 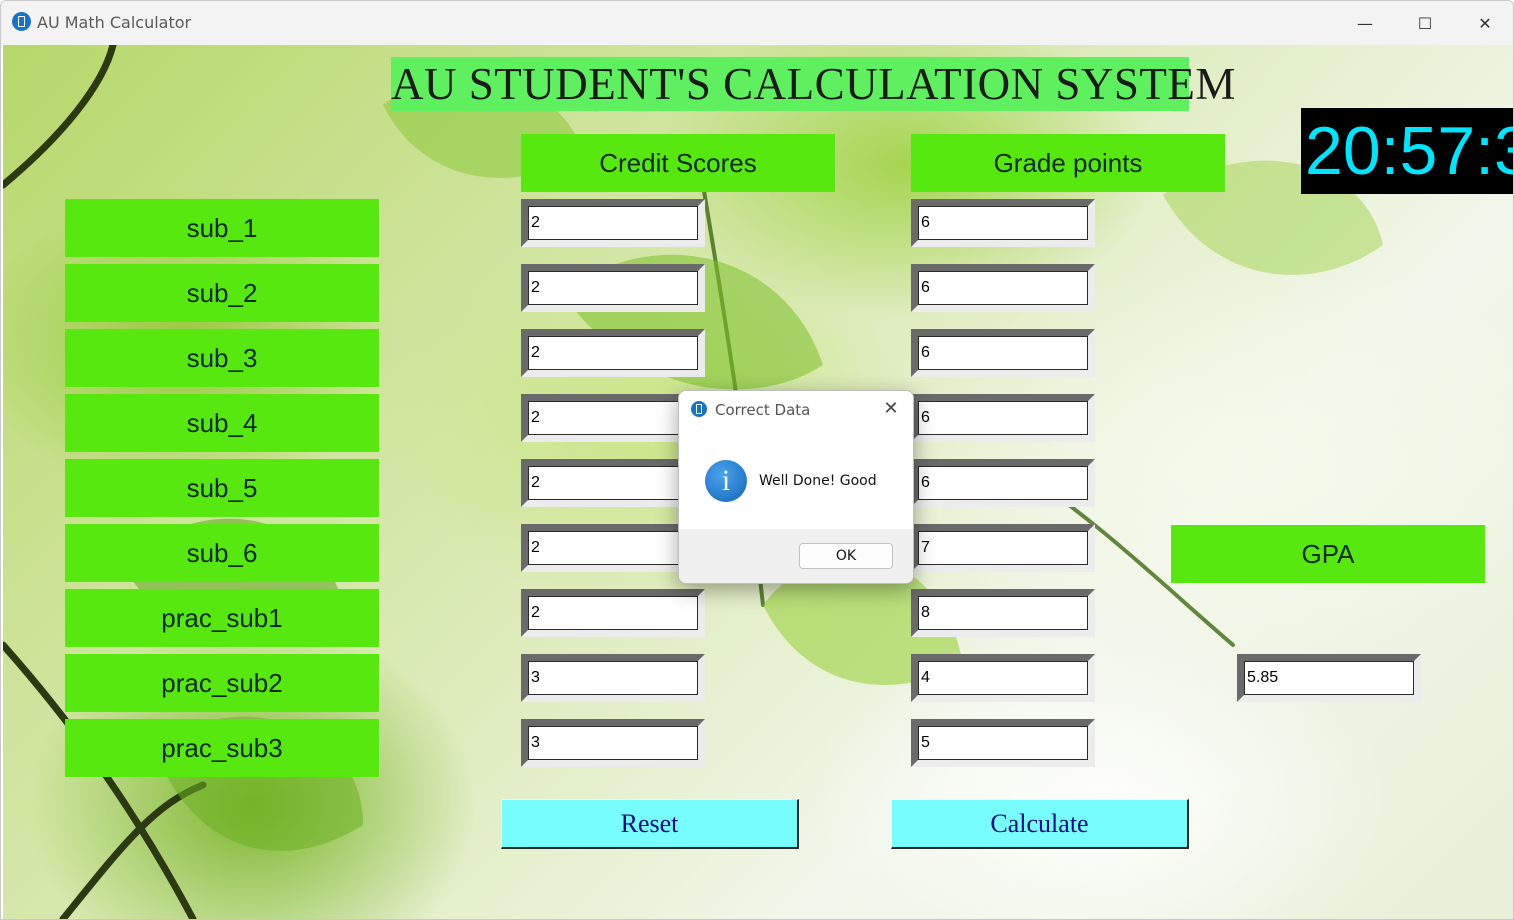 I want to click on subject-label: sub_2, so click(x=222, y=293).